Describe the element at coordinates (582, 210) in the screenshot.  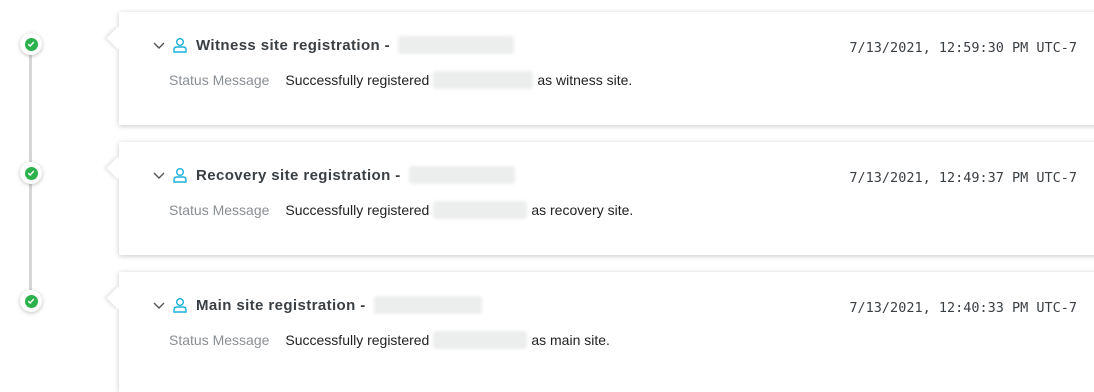
I see `status-message-suffix: as recovery site.` at that location.